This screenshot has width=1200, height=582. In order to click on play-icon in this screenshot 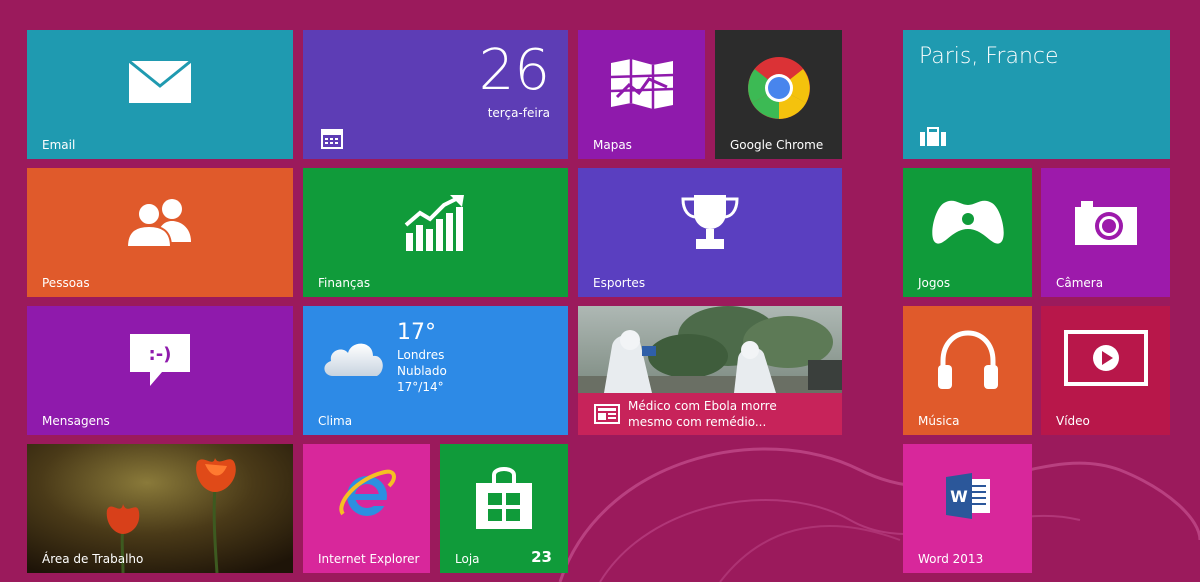, I will do `click(1105, 357)`.